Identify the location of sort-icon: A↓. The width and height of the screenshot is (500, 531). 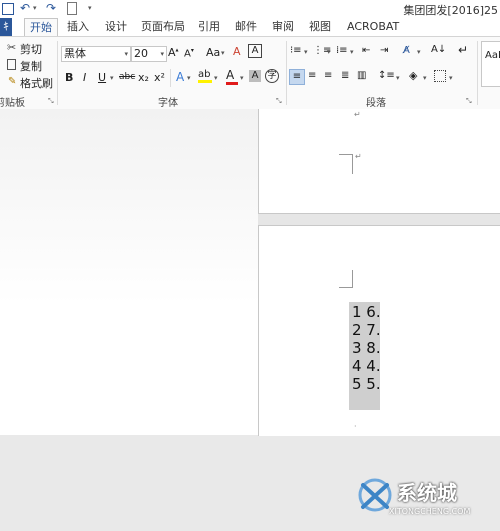
(438, 49).